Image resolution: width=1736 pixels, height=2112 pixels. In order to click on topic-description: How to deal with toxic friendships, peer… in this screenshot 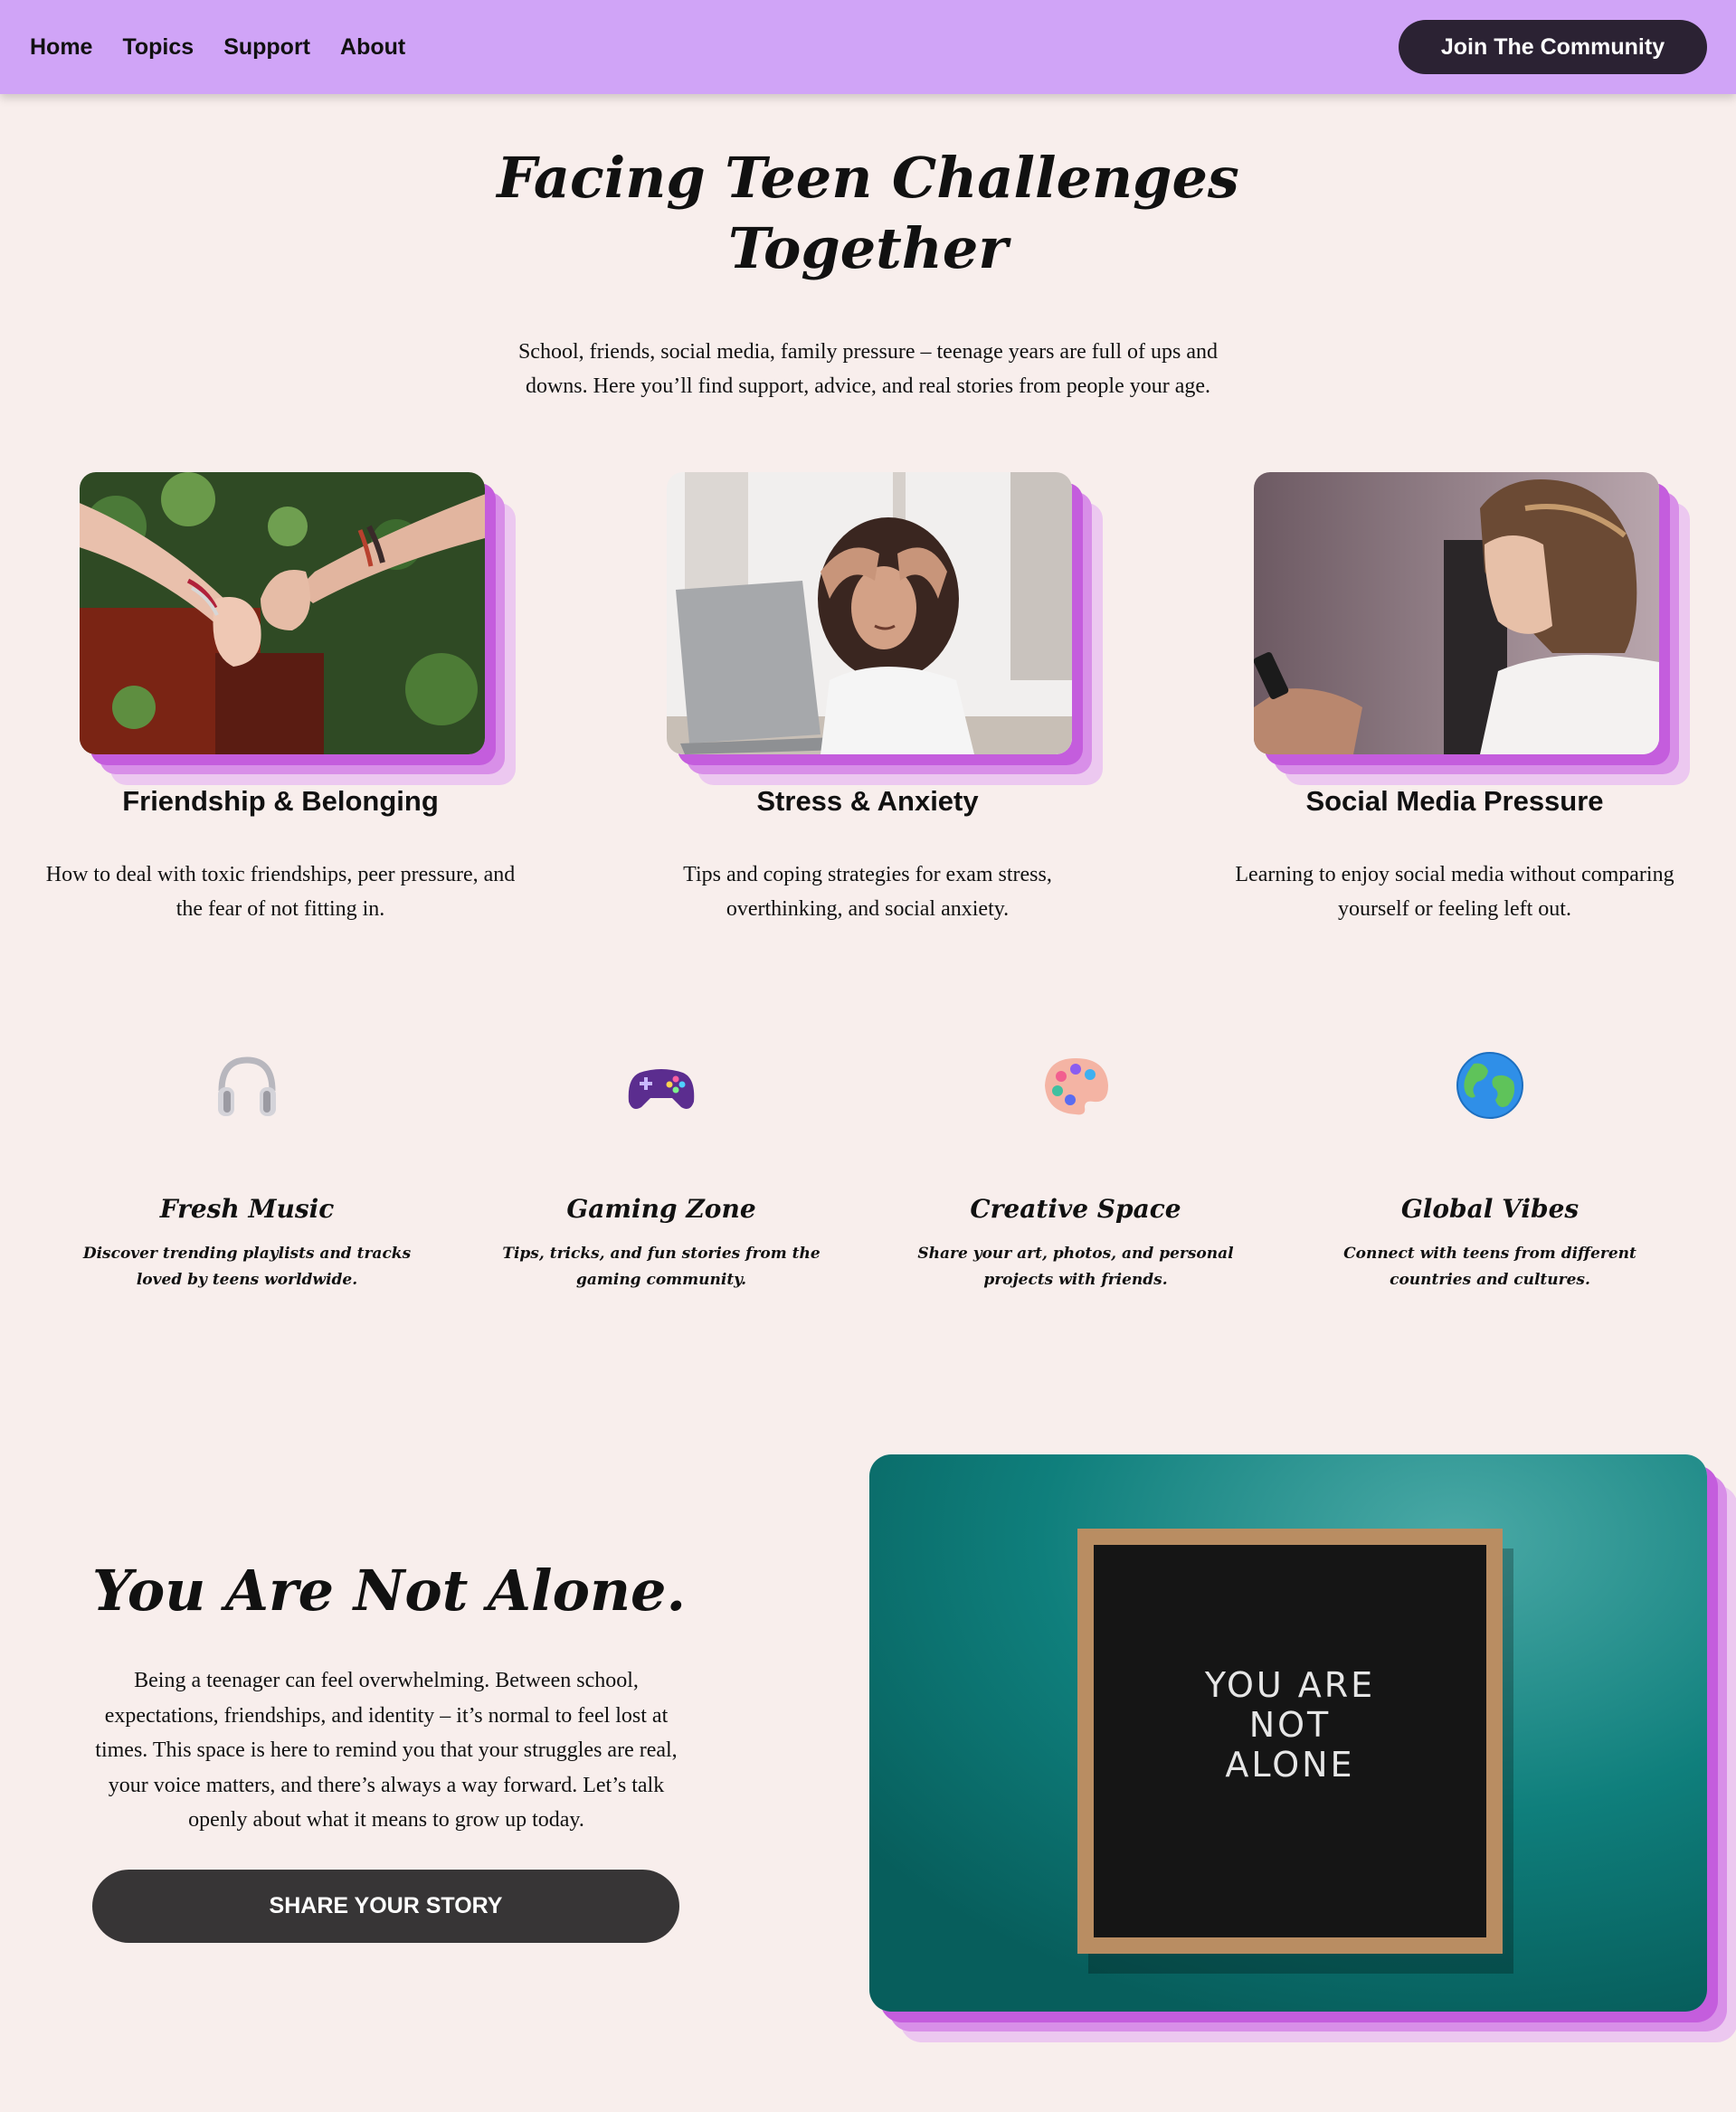, I will do `click(280, 892)`.